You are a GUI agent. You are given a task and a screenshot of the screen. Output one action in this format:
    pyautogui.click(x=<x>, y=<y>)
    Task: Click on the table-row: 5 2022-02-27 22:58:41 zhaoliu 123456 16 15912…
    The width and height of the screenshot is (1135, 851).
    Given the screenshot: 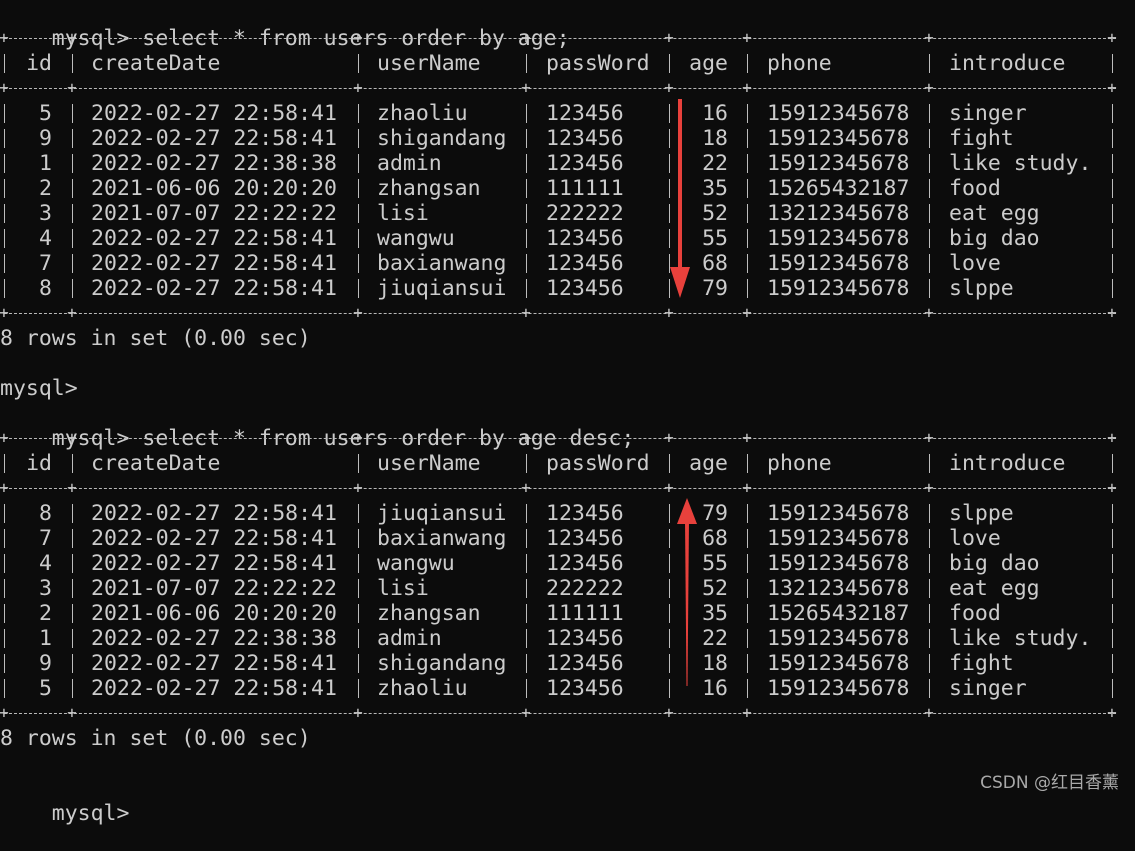 What is the action you would take?
    pyautogui.click(x=560, y=113)
    